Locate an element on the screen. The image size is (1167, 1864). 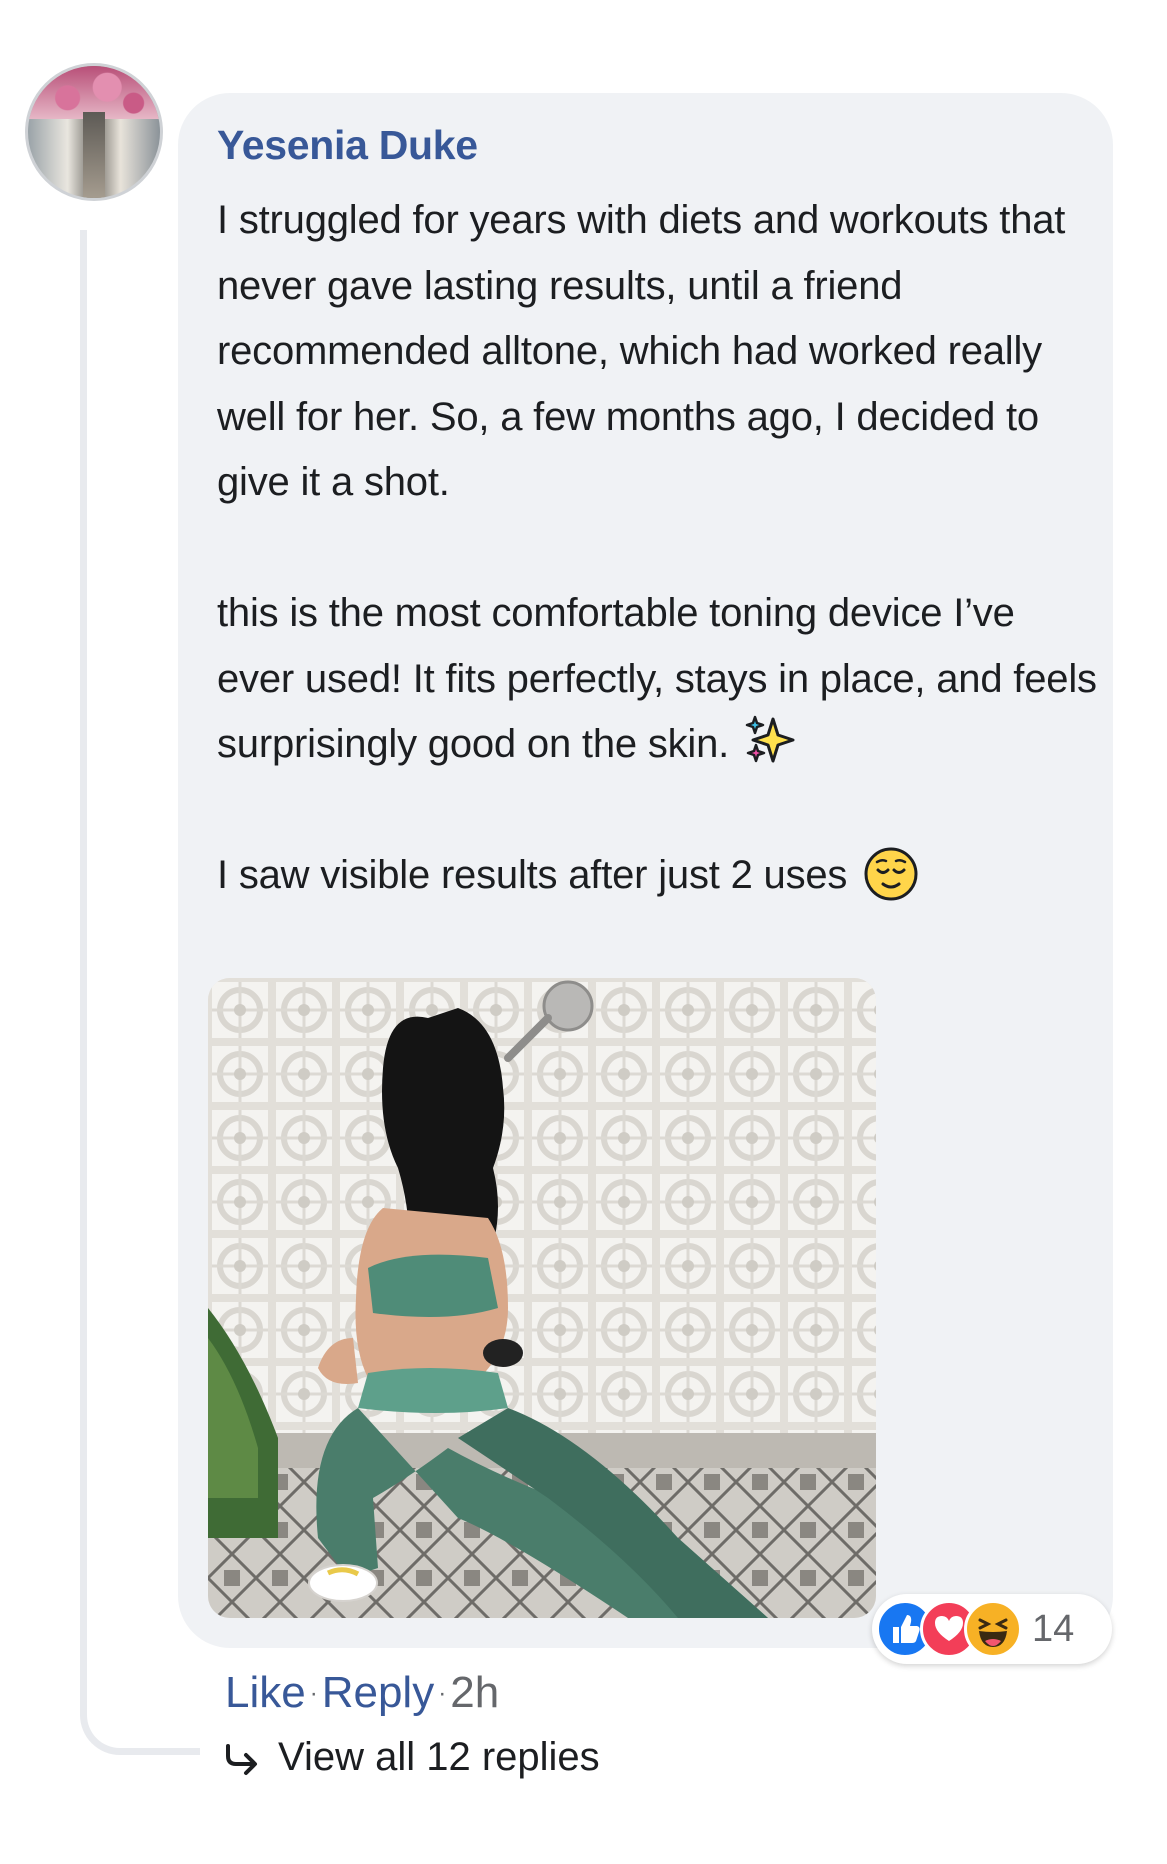
comment-timestamp: 2h is located at coordinates (474, 1692).